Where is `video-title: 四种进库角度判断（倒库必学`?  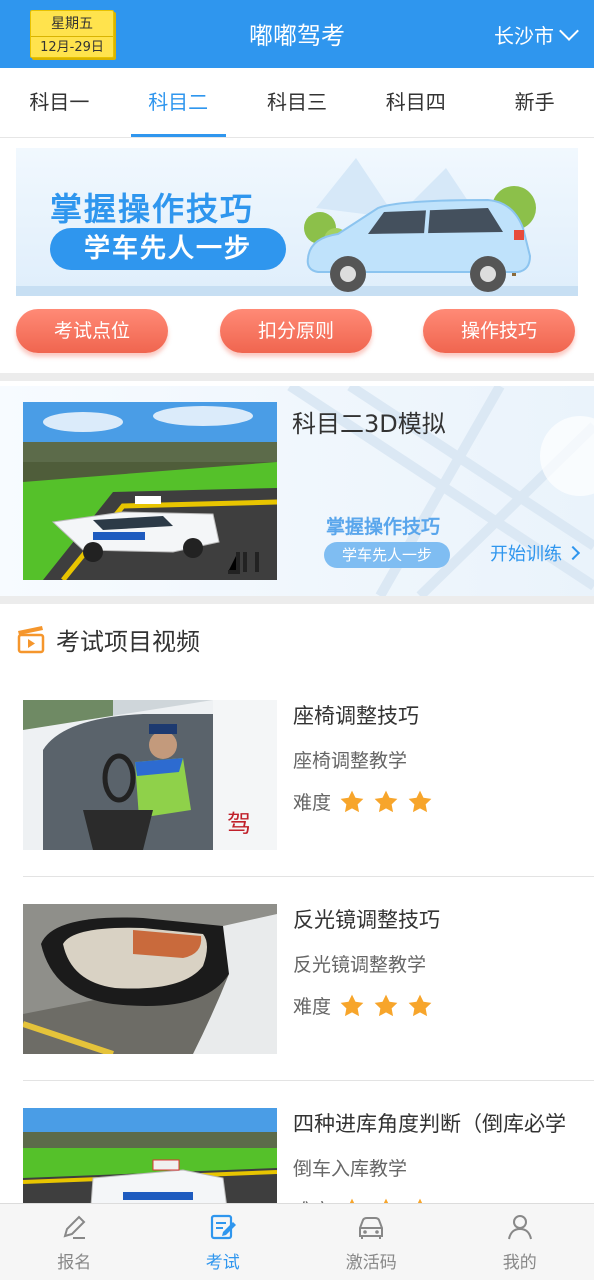 video-title: 四种进库角度判断（倒库必学 is located at coordinates (429, 1124).